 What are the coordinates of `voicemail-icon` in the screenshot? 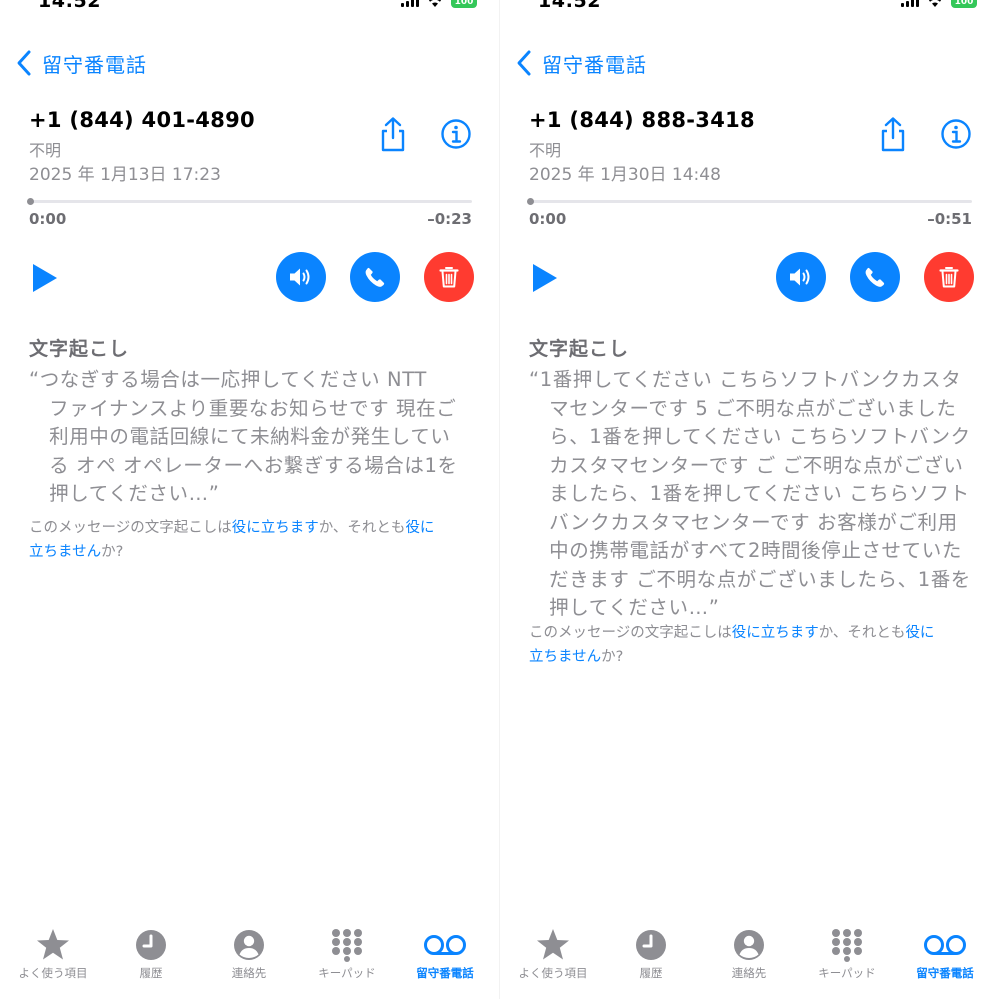 It's located at (945, 945).